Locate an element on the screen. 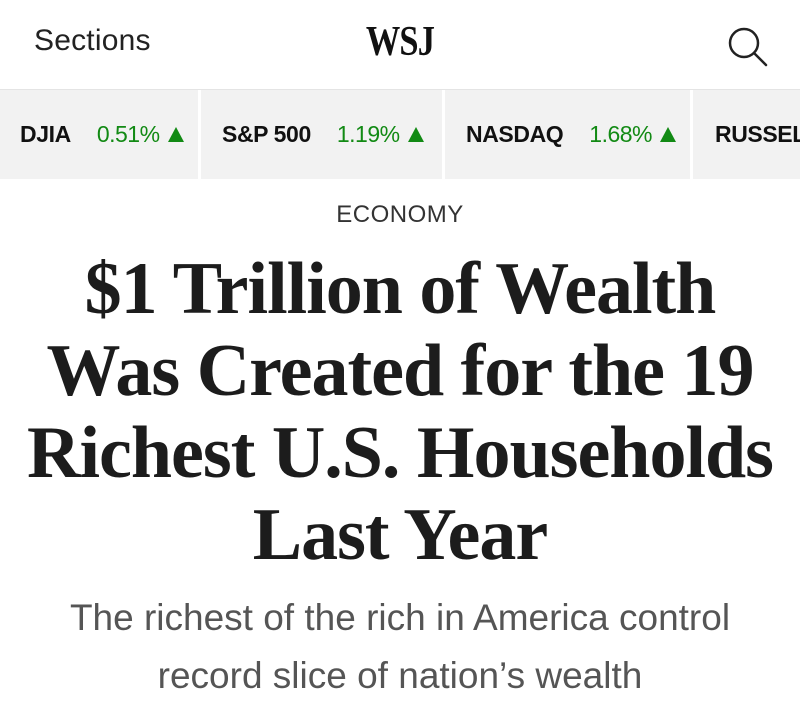  ticker-name: RUSSELL is located at coordinates (757, 134).